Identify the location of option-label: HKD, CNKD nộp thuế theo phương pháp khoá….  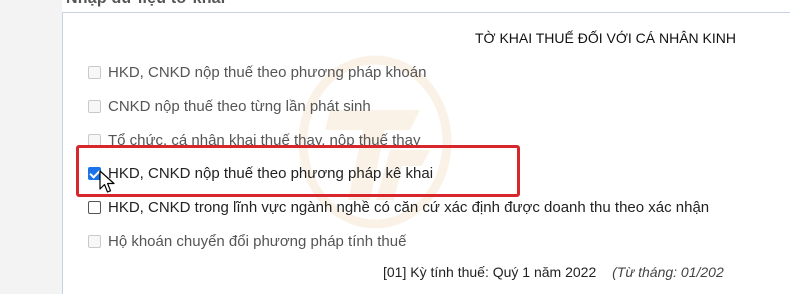
(267, 72).